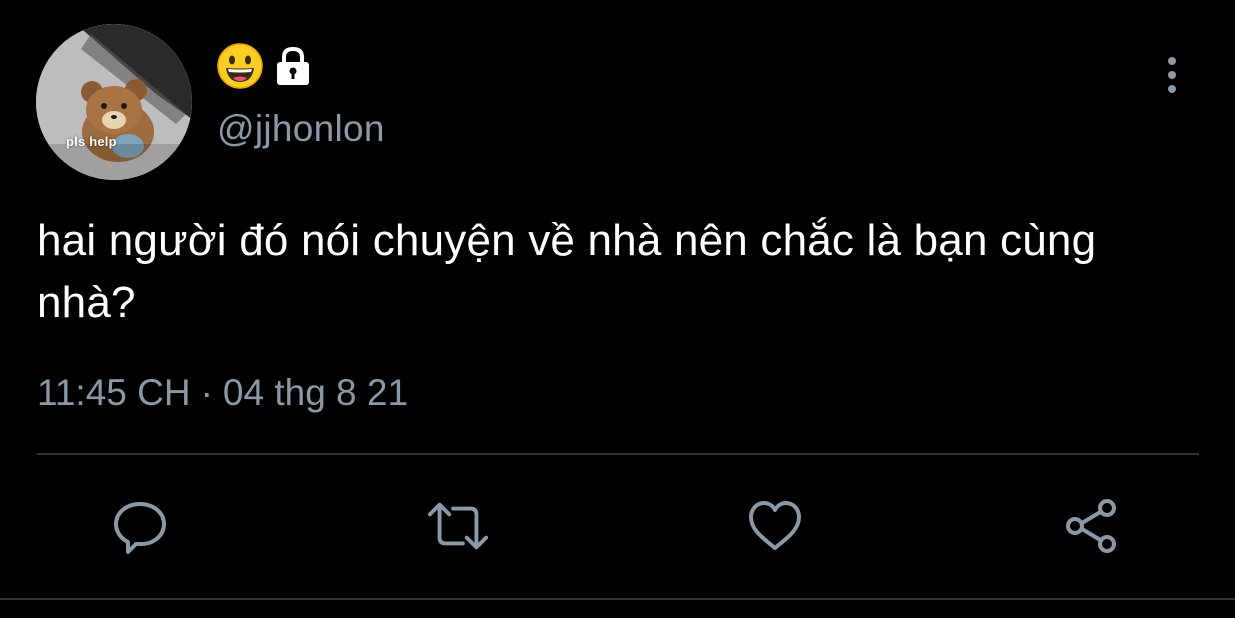  Describe the element at coordinates (618, 454) in the screenshot. I see `divider` at that location.